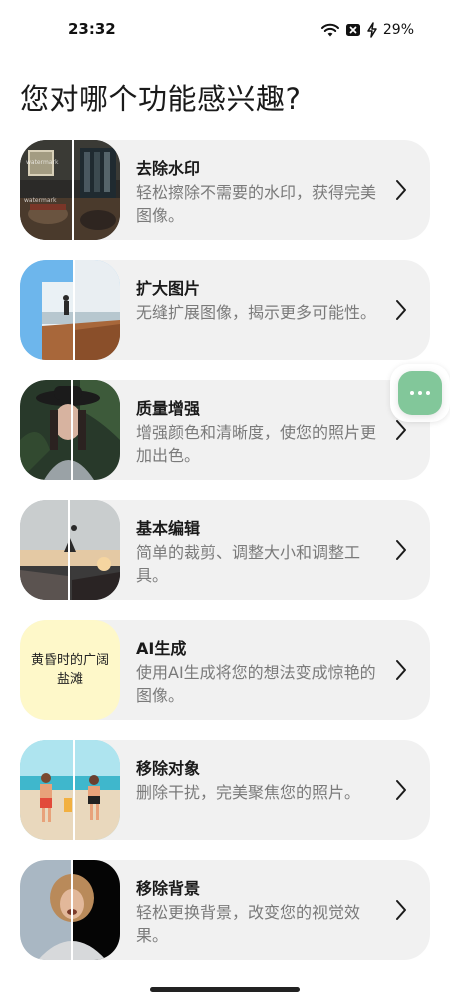 The height and width of the screenshot is (1000, 450). What do you see at coordinates (168, 768) in the screenshot?
I see `feature-title: 移除对象` at bounding box center [168, 768].